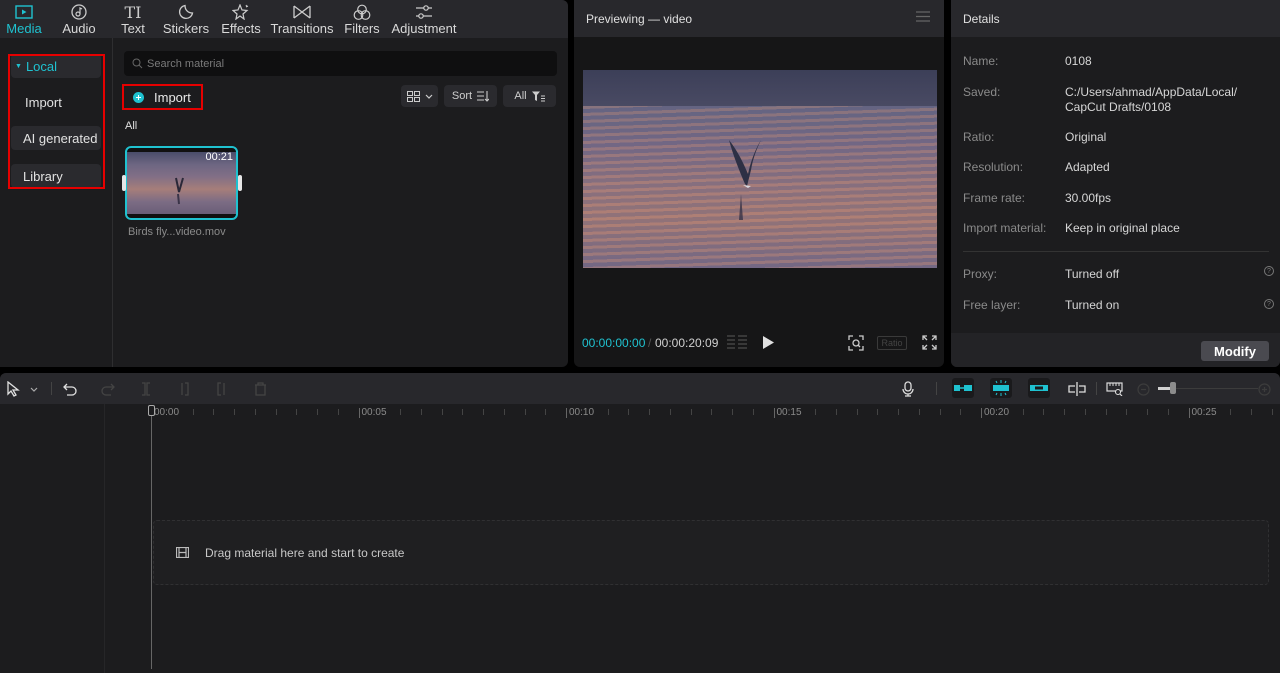 The height and width of the screenshot is (673, 1280). What do you see at coordinates (181, 183) in the screenshot?
I see `media-item-thumbnail: 00:21` at bounding box center [181, 183].